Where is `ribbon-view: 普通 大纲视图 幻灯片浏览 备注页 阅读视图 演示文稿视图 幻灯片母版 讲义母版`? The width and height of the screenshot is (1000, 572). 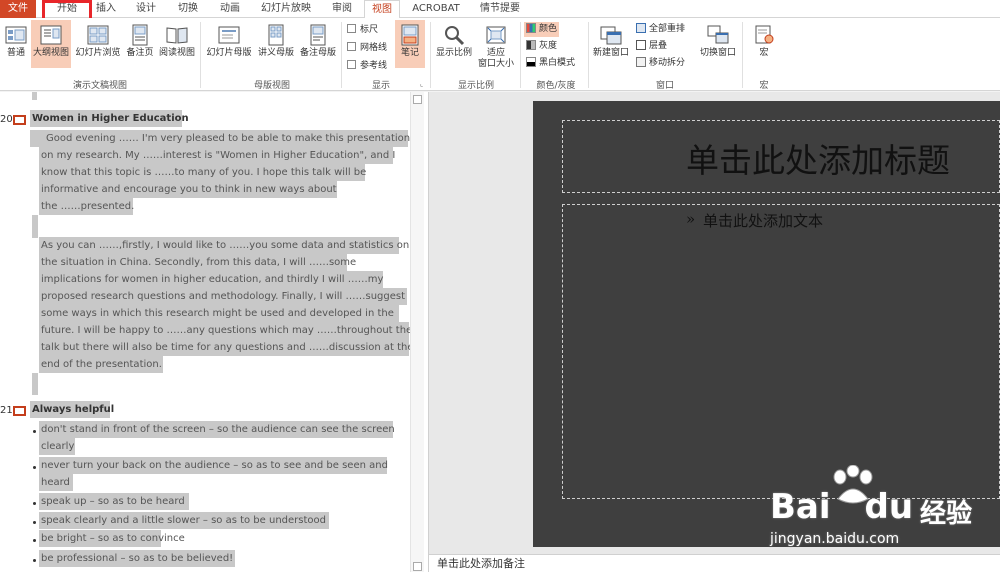
ribbon-view: 普通 大纲视图 幻灯片浏览 备注页 阅读视图 演示文稿视图 幻灯片母版 讲义母版 is located at coordinates (500, 54).